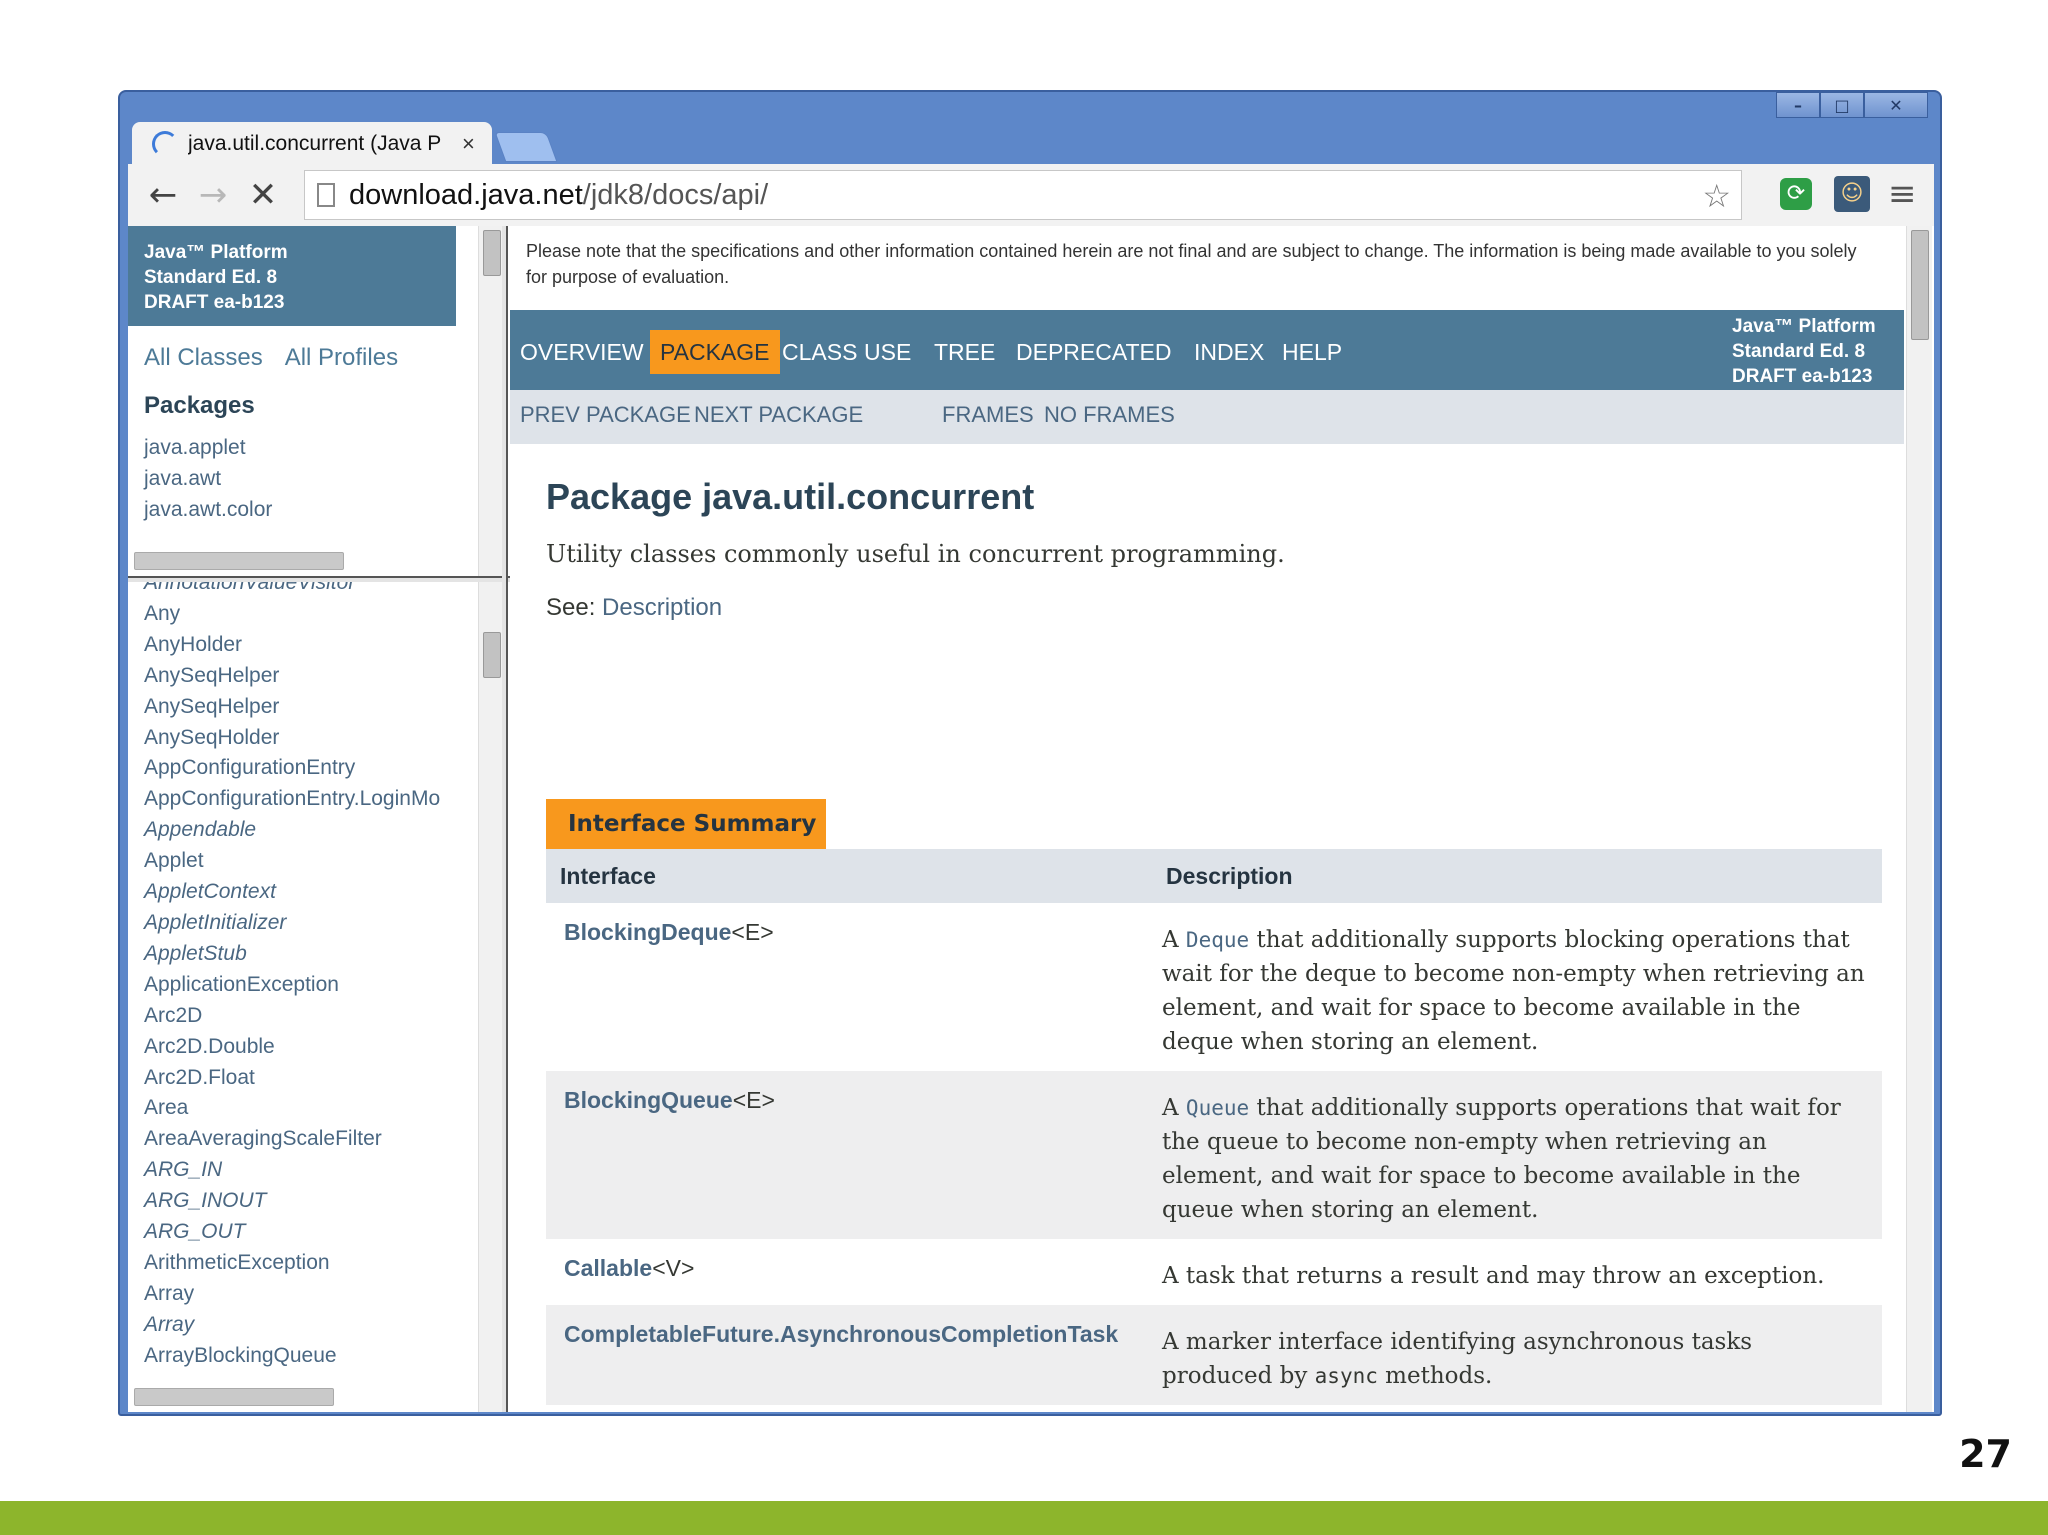 This screenshot has height=1535, width=2048. I want to click on nav-deprecated: DEPRECATED, so click(1094, 352).